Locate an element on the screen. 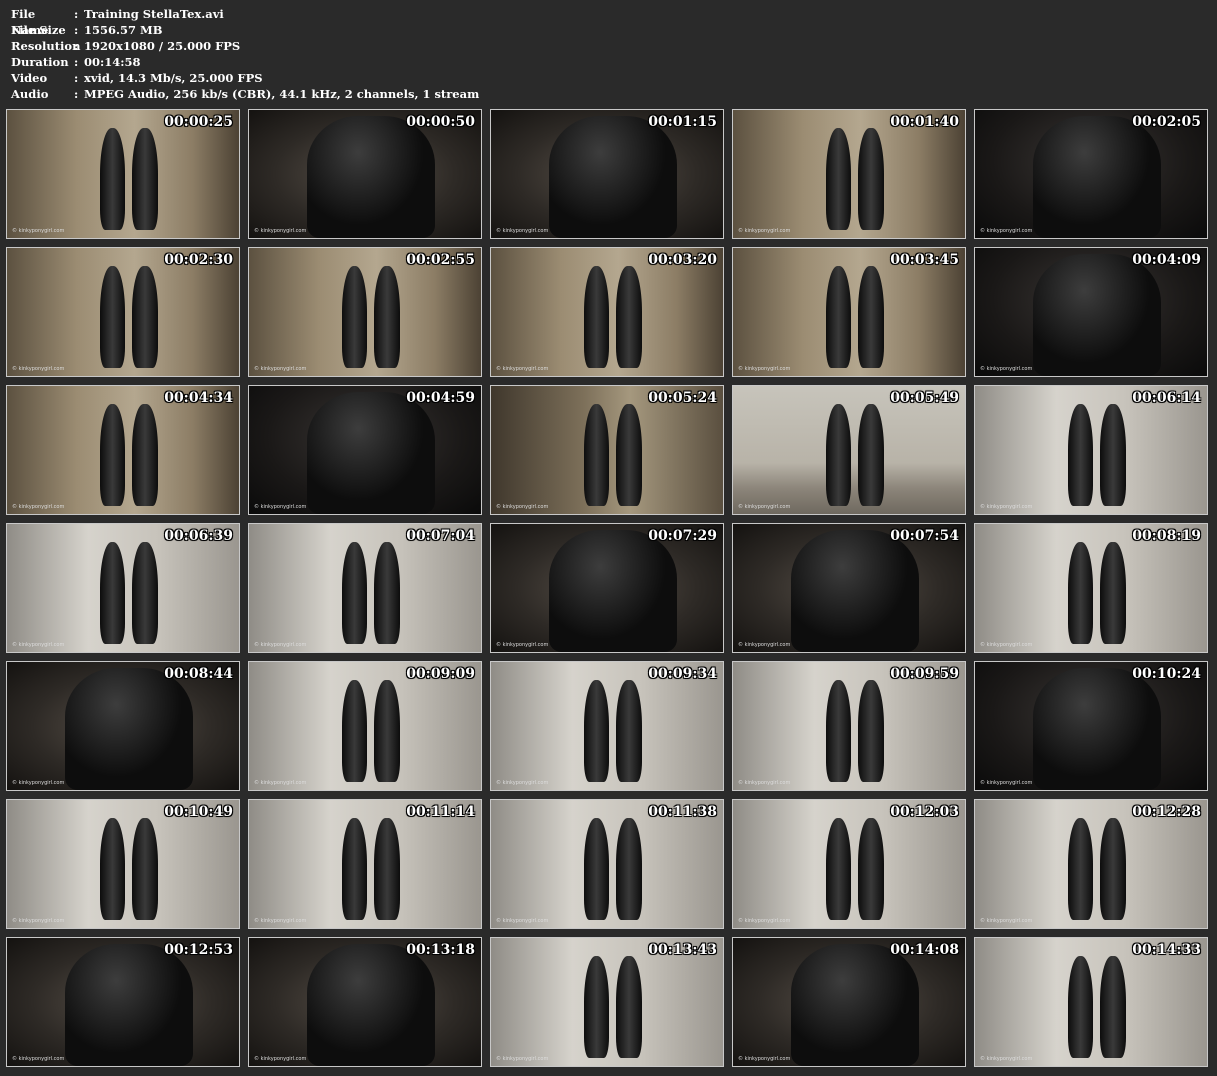 This screenshot has width=1217, height=1076. video-thumbnail: 00:12:53 © kinkyponygirl.com is located at coordinates (123, 1002).